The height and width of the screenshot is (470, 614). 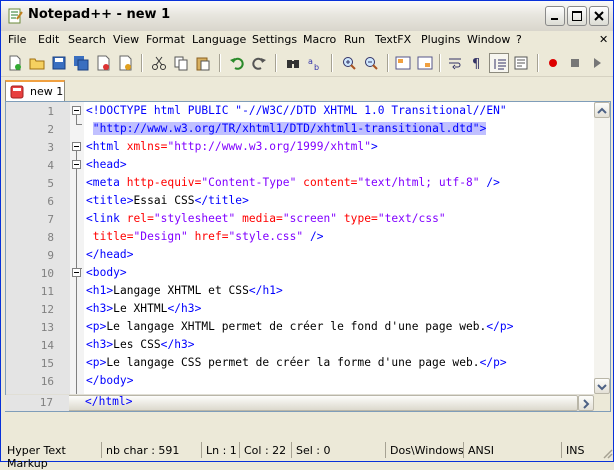 I want to click on redo-button, so click(x=259, y=63).